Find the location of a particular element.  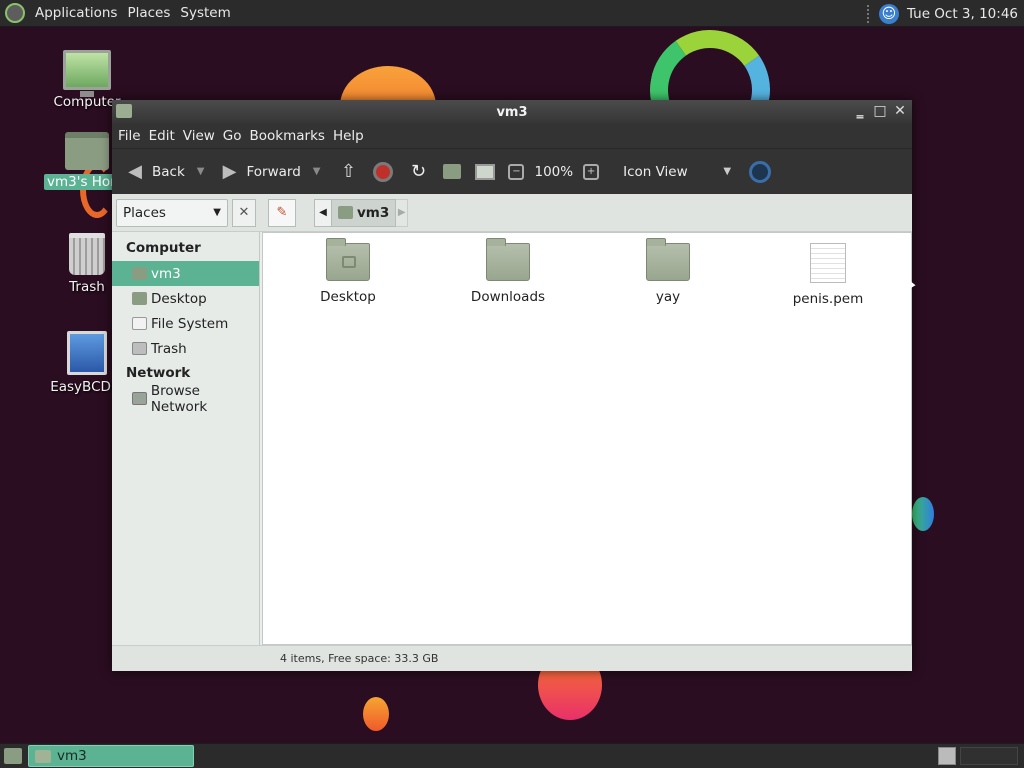

window-menubar: File Edit View Go Bookmarks Help is located at coordinates (512, 136).